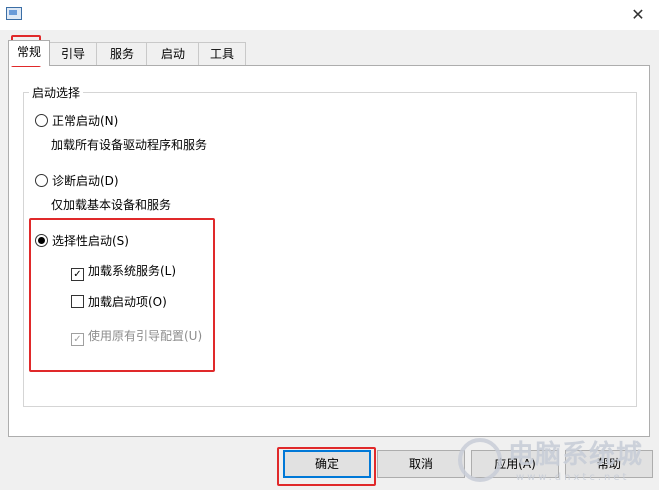 The width and height of the screenshot is (659, 490). I want to click on title-bar: ✕, so click(329, 15).